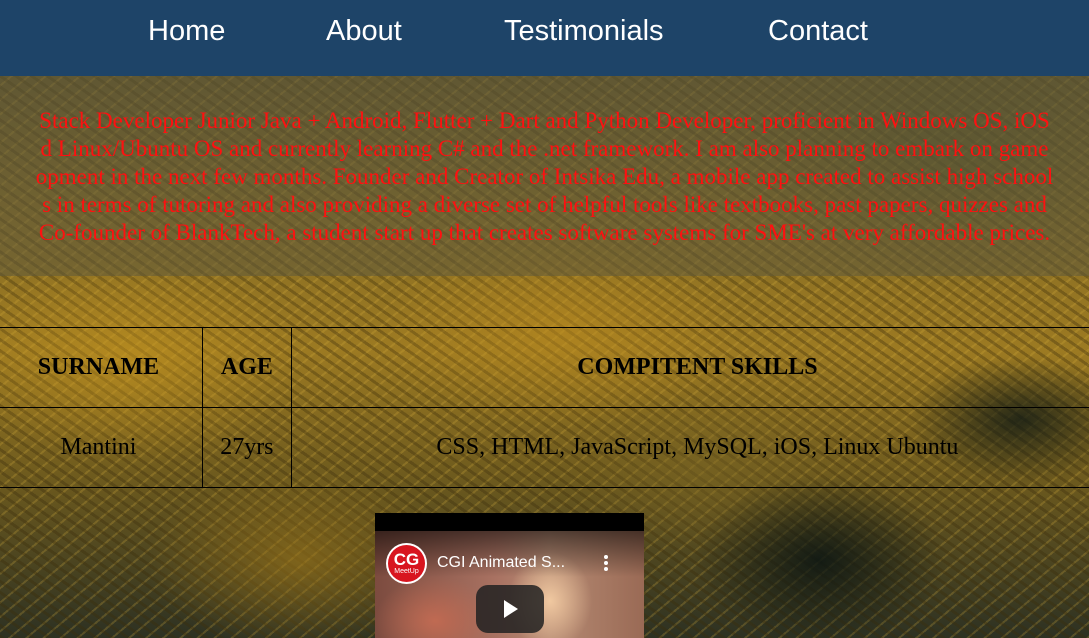 The height and width of the screenshot is (638, 1089). What do you see at coordinates (186, 31) in the screenshot?
I see `nav-link-home: Home` at bounding box center [186, 31].